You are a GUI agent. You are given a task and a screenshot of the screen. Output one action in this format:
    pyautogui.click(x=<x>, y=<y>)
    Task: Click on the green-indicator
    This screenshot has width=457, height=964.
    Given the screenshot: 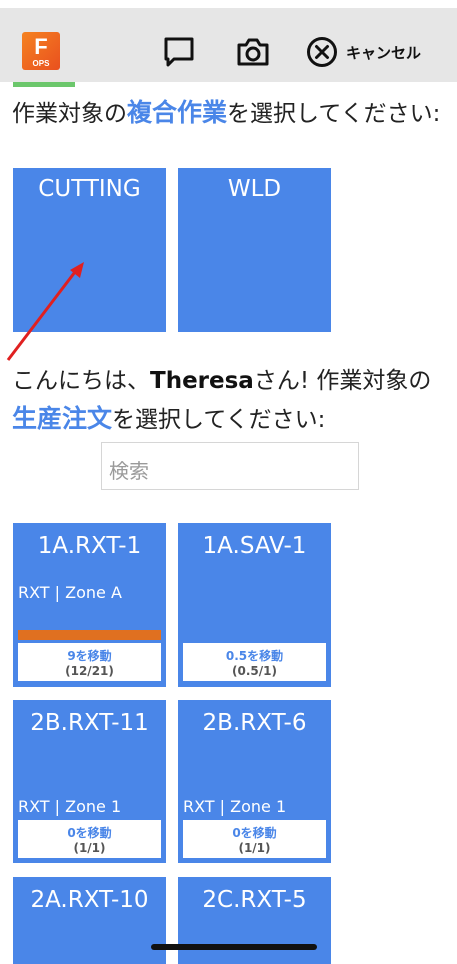 What is the action you would take?
    pyautogui.click(x=44, y=84)
    